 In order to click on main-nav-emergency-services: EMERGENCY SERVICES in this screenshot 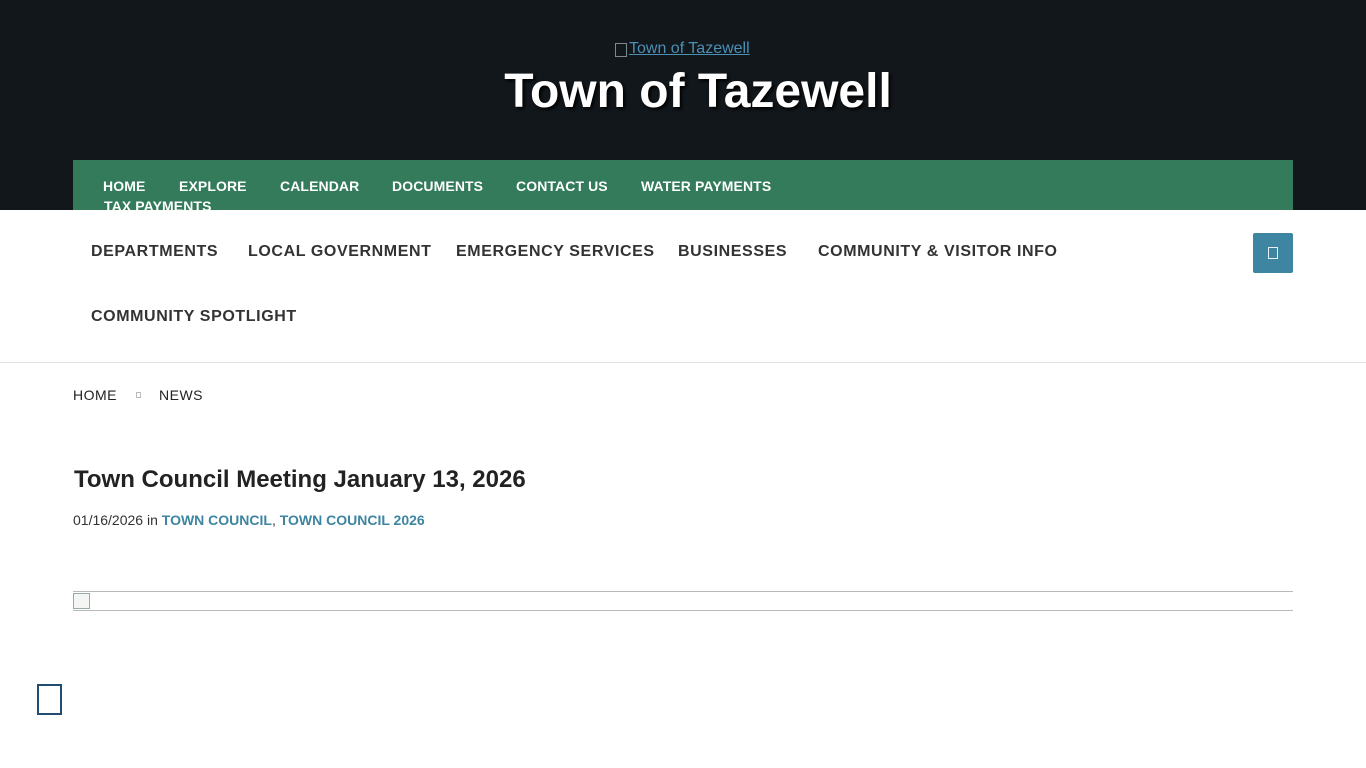, I will do `click(555, 252)`.